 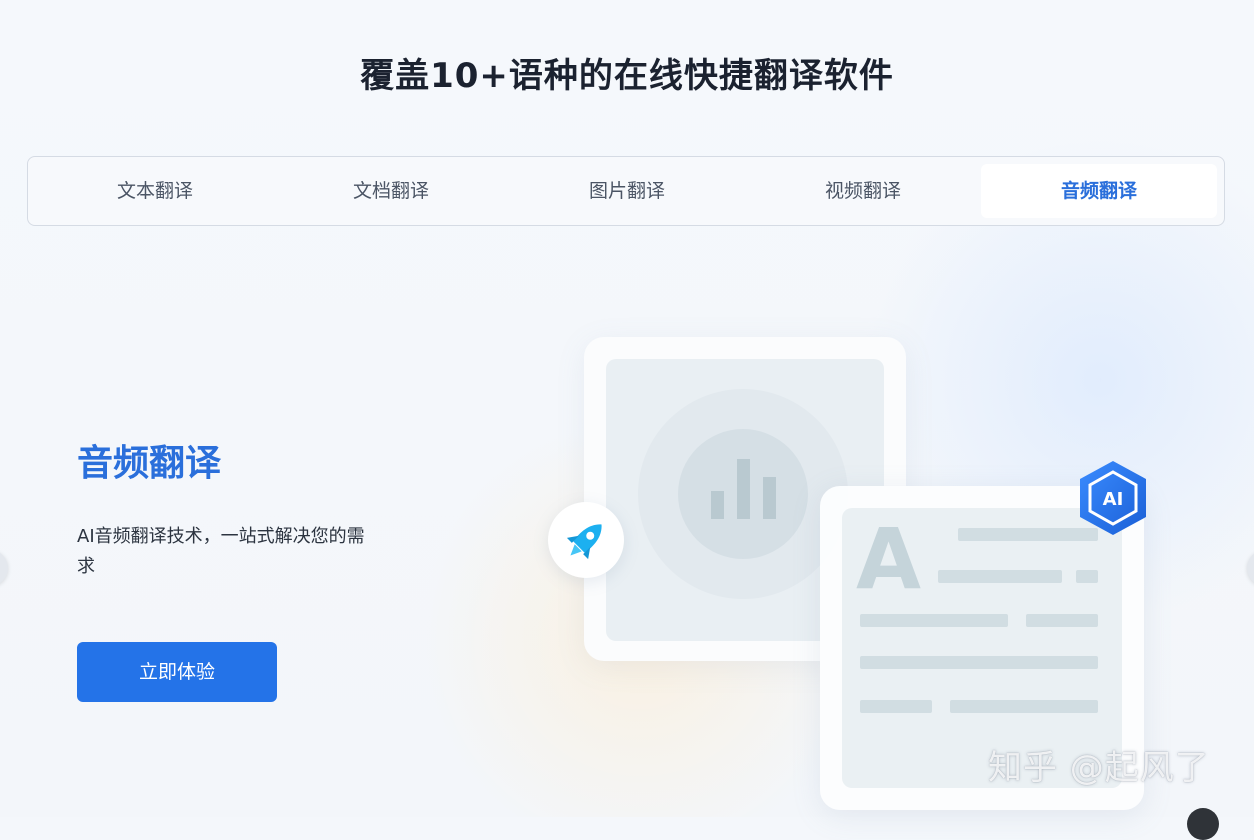 I want to click on document-letter: A, so click(x=889, y=559).